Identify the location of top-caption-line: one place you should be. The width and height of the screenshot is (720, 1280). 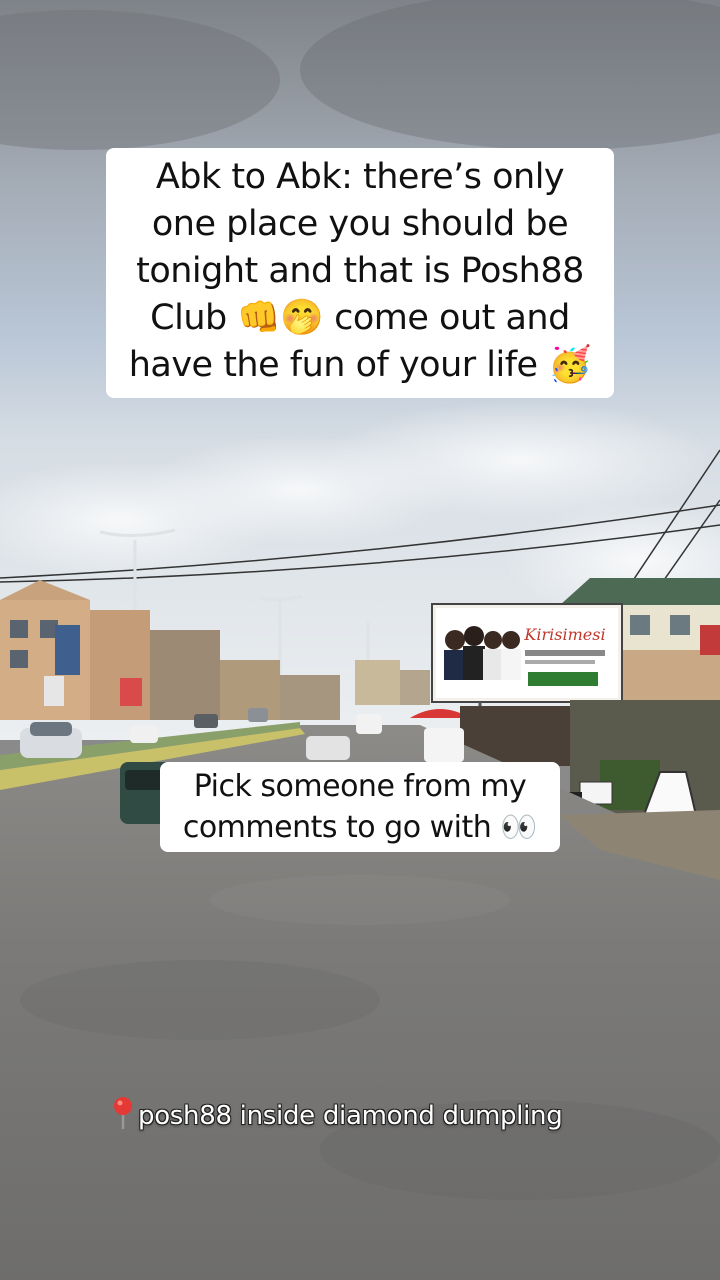
(360, 224).